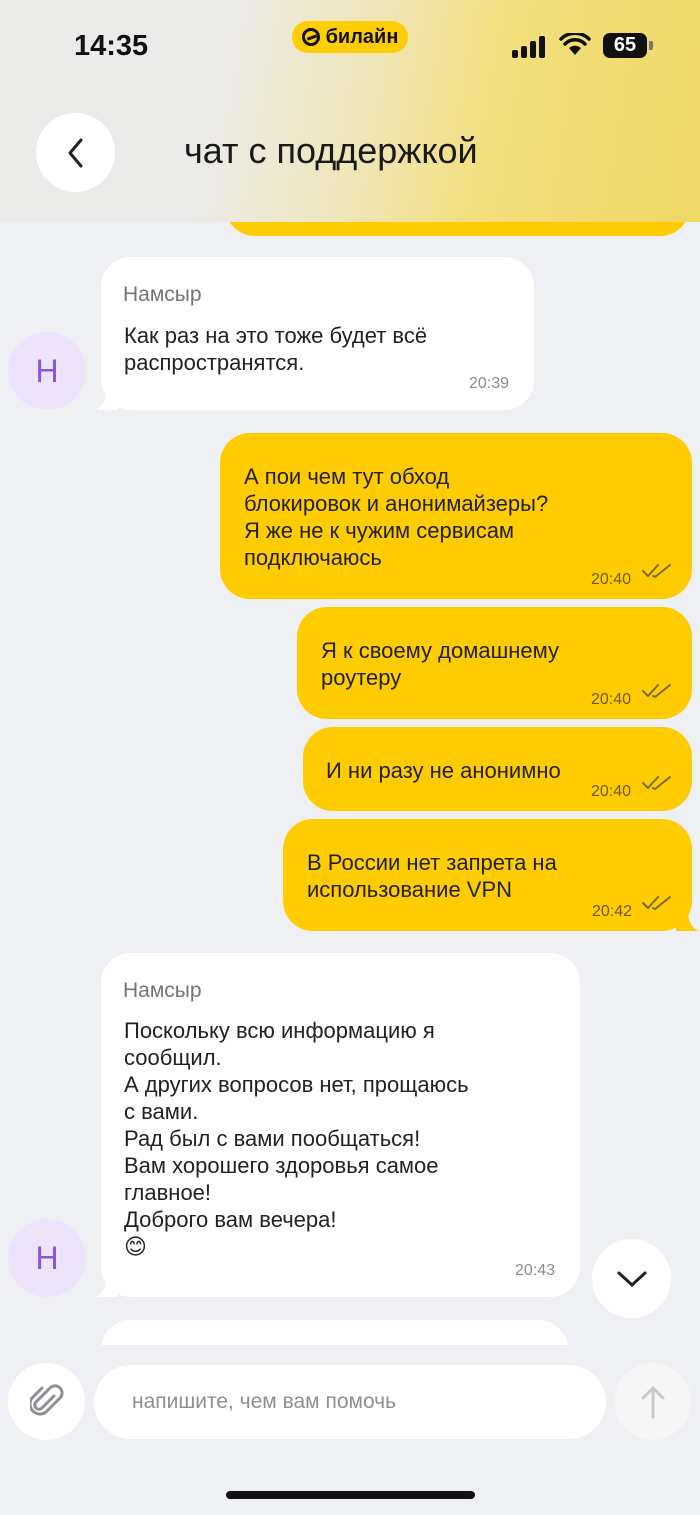  I want to click on message-text: И ни разу не анонимно, so click(443, 770).